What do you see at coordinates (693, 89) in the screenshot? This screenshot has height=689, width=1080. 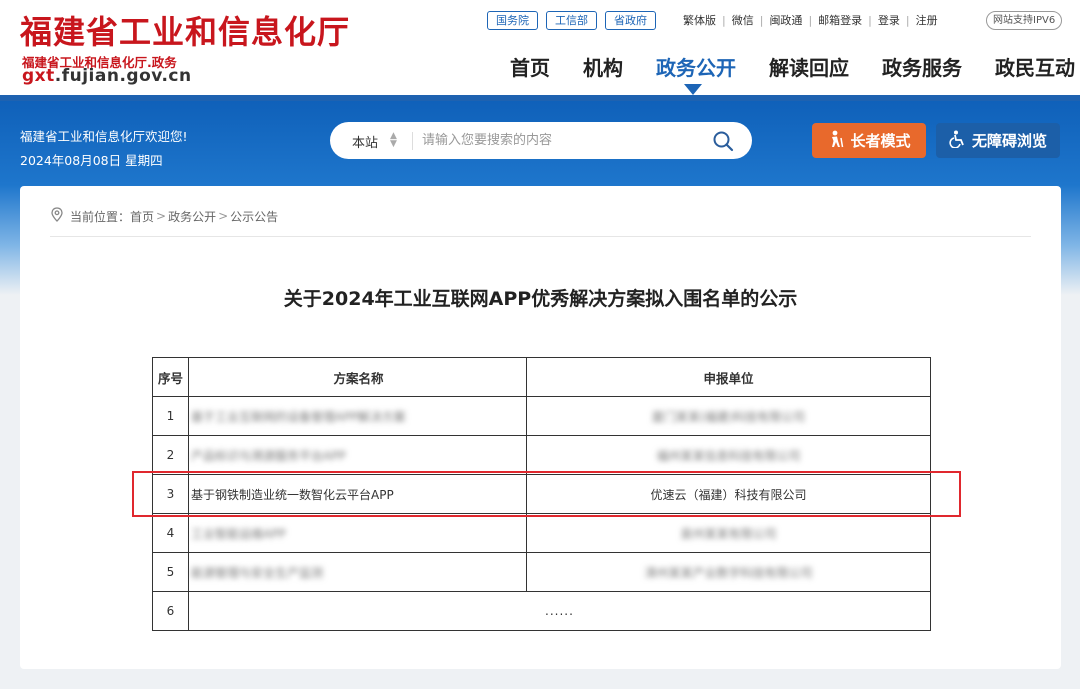 I see `active-nav-indicator` at bounding box center [693, 89].